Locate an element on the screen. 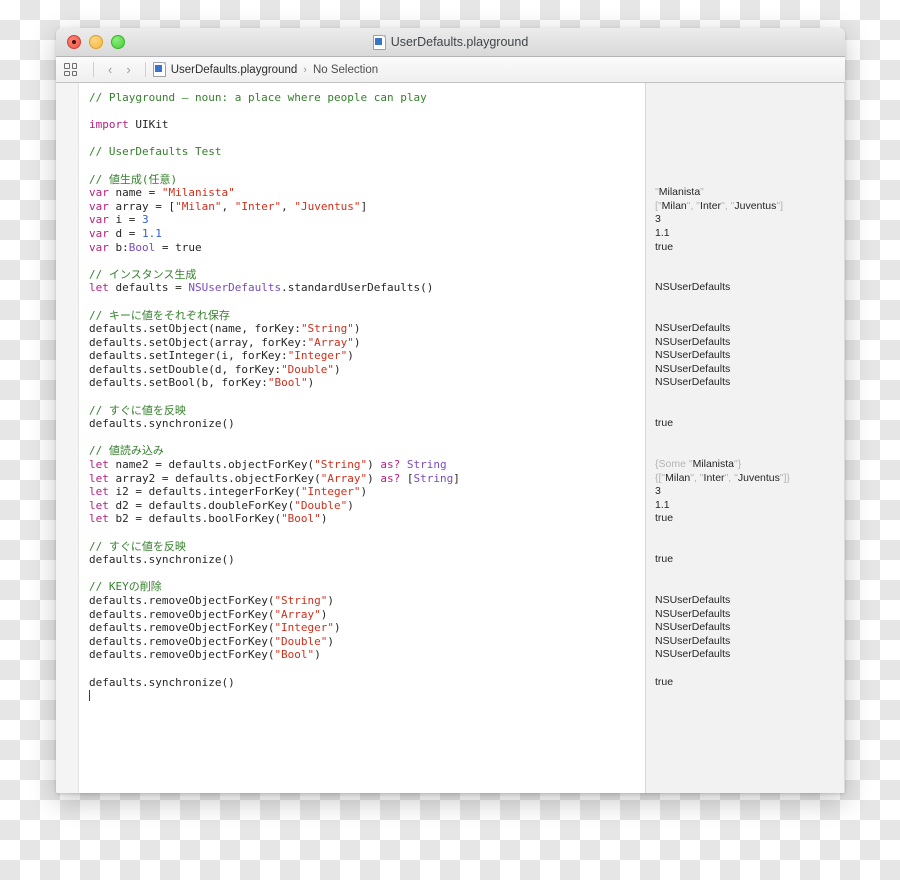  code-line: defaults.removeObjectForKey("Array") is located at coordinates (367, 615).